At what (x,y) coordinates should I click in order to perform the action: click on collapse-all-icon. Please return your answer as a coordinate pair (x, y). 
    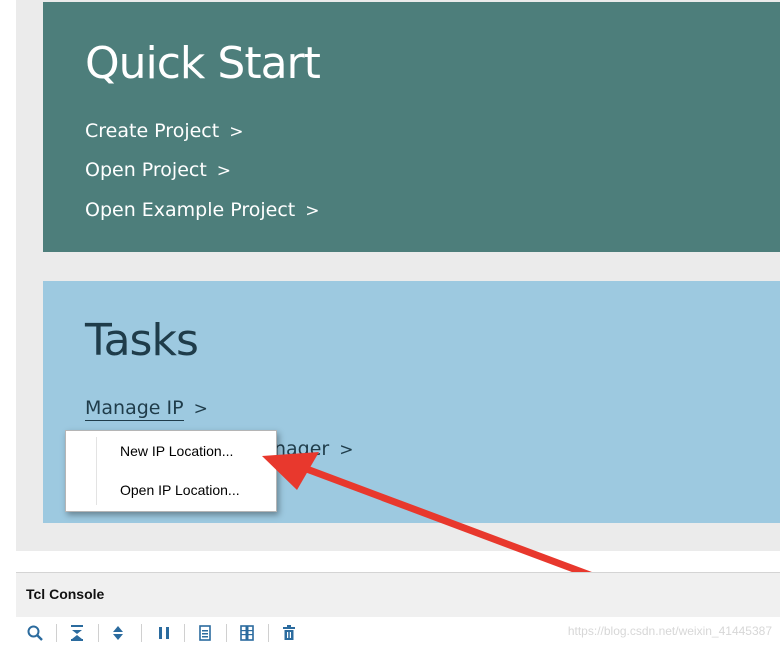
    Looking at the image, I should click on (77, 633).